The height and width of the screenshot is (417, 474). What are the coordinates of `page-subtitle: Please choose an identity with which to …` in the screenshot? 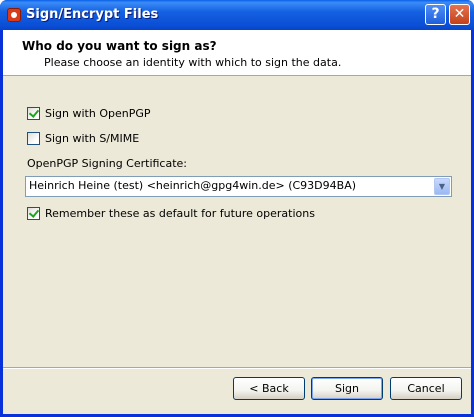 It's located at (193, 62).